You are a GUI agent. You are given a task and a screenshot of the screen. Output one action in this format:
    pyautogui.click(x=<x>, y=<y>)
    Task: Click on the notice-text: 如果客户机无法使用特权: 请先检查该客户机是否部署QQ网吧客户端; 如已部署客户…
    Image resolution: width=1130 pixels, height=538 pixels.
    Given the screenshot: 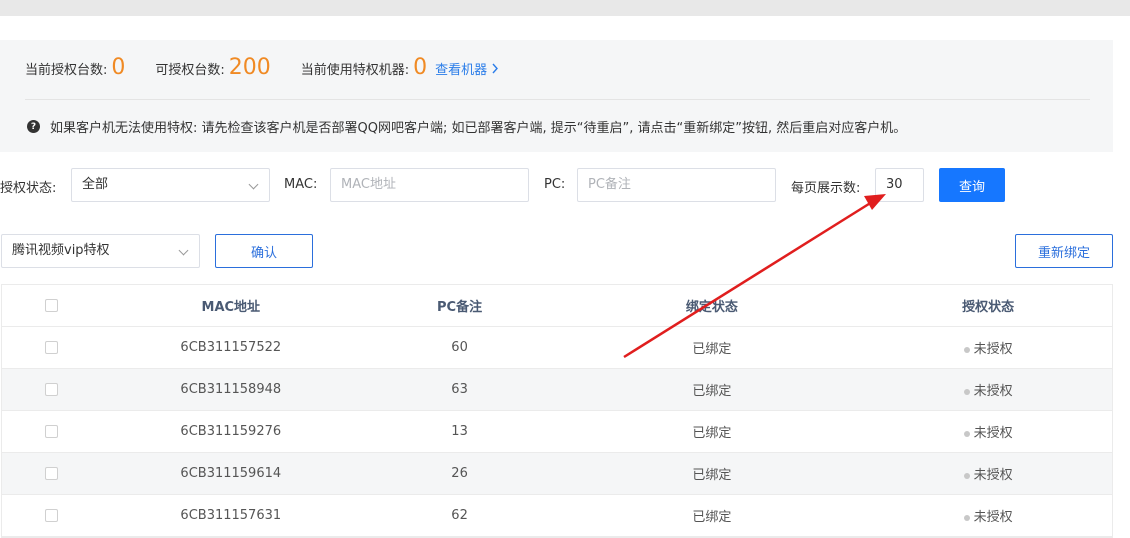 What is the action you would take?
    pyautogui.click(x=478, y=128)
    